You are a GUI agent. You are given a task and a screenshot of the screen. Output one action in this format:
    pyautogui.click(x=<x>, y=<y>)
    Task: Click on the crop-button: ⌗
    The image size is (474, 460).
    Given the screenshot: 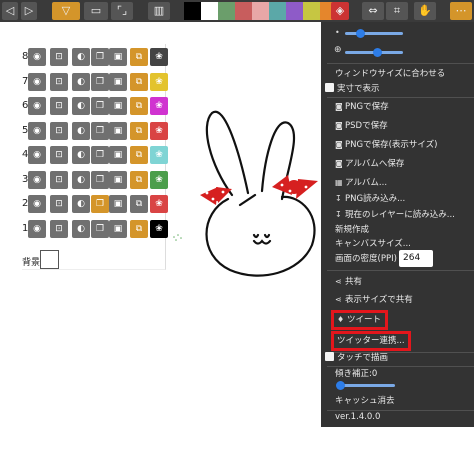 What is the action you would take?
    pyautogui.click(x=397, y=11)
    